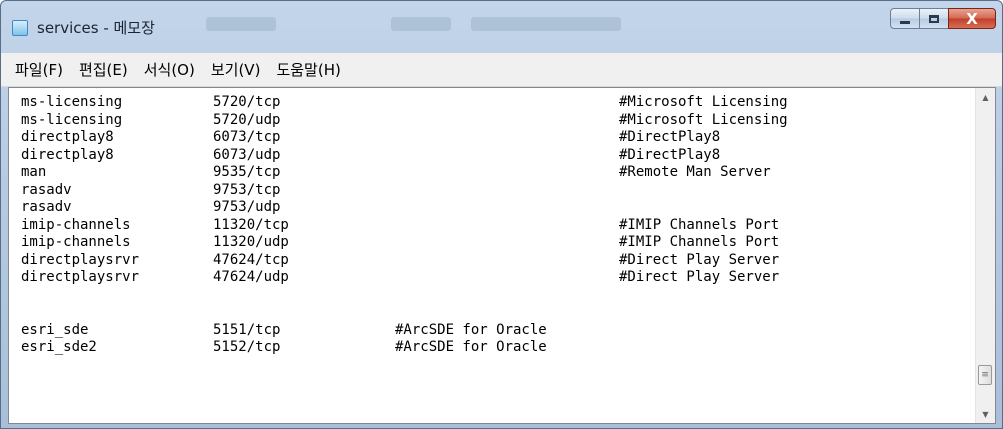 The width and height of the screenshot is (1003, 429). Describe the element at coordinates (247, 154) in the screenshot. I see `service-port: 6073/udp` at that location.